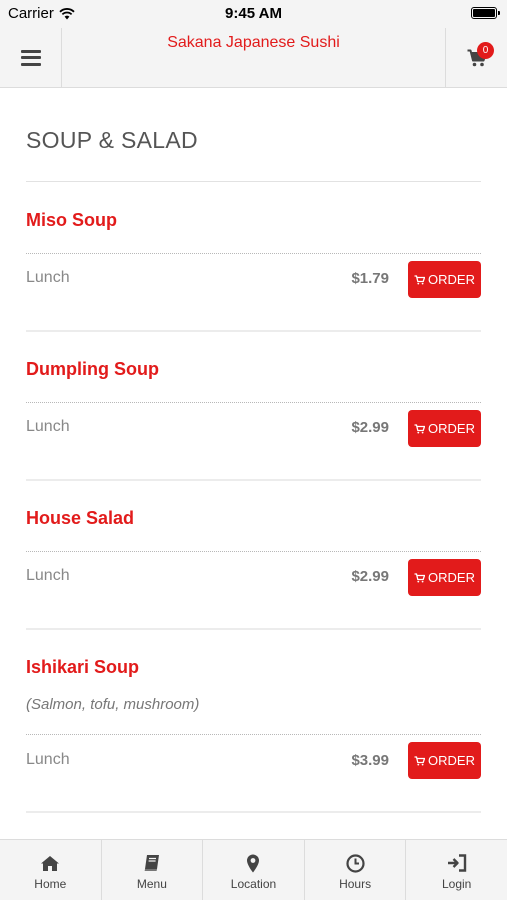 This screenshot has width=507, height=900. Describe the element at coordinates (50, 884) in the screenshot. I see `nav-label: Home` at that location.